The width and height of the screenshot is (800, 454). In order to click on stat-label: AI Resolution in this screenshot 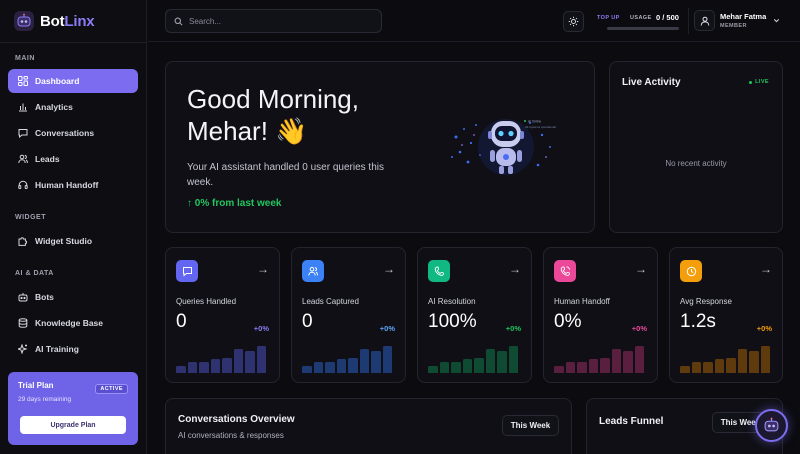, I will do `click(452, 301)`.